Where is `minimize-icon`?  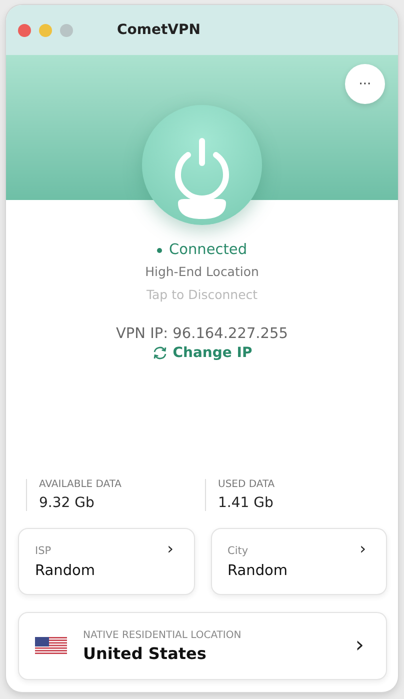 minimize-icon is located at coordinates (45, 30).